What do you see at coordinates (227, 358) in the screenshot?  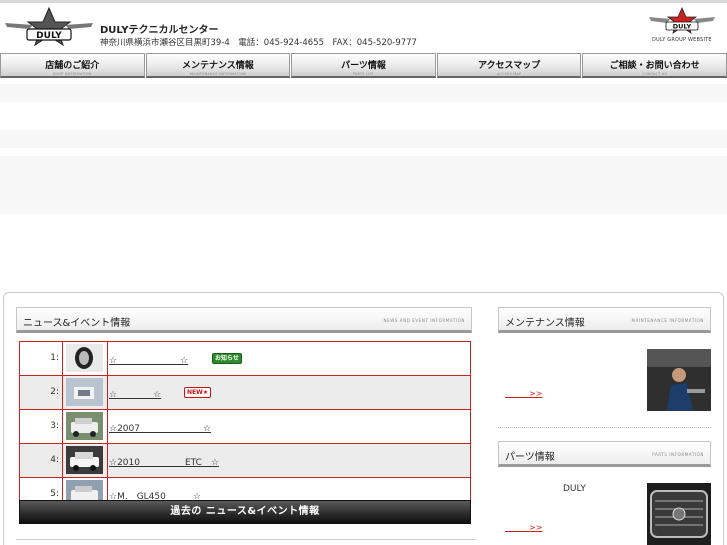 I see `info-badge: お知らせ` at bounding box center [227, 358].